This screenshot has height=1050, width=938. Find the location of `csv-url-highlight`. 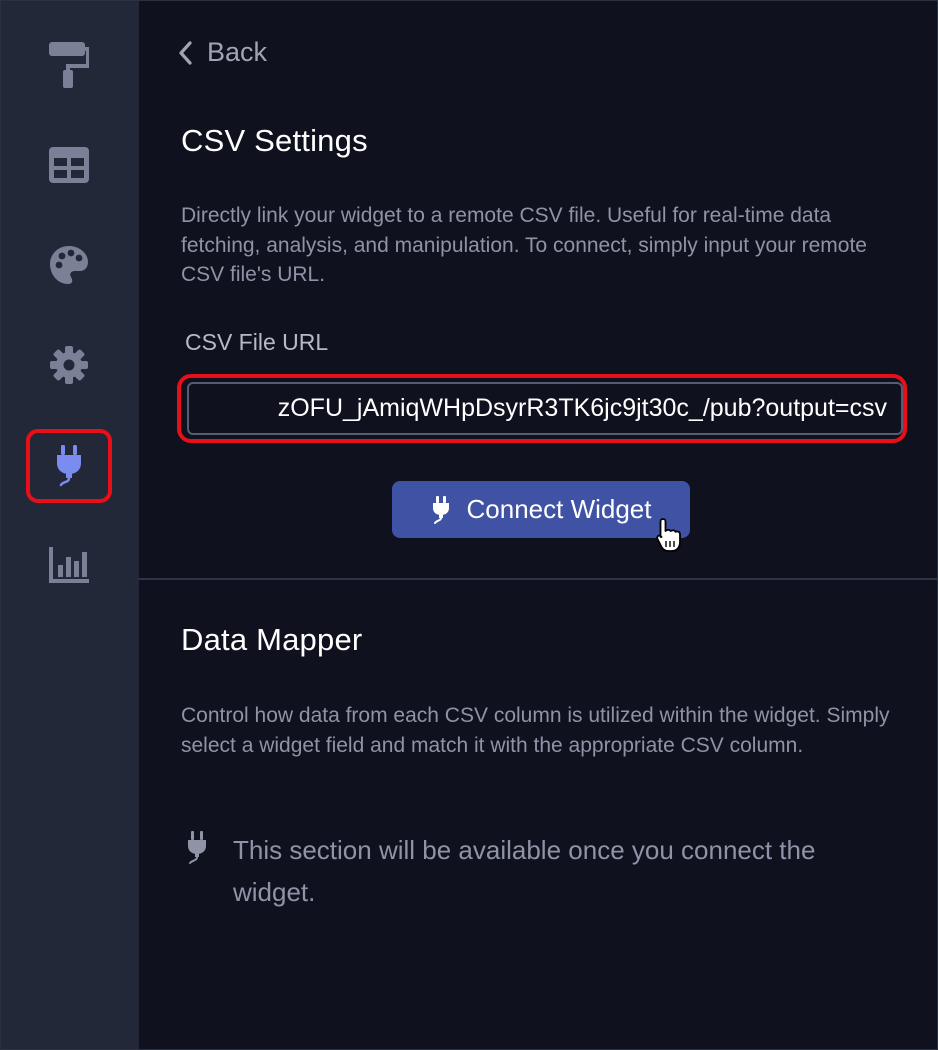

csv-url-highlight is located at coordinates (542, 408).